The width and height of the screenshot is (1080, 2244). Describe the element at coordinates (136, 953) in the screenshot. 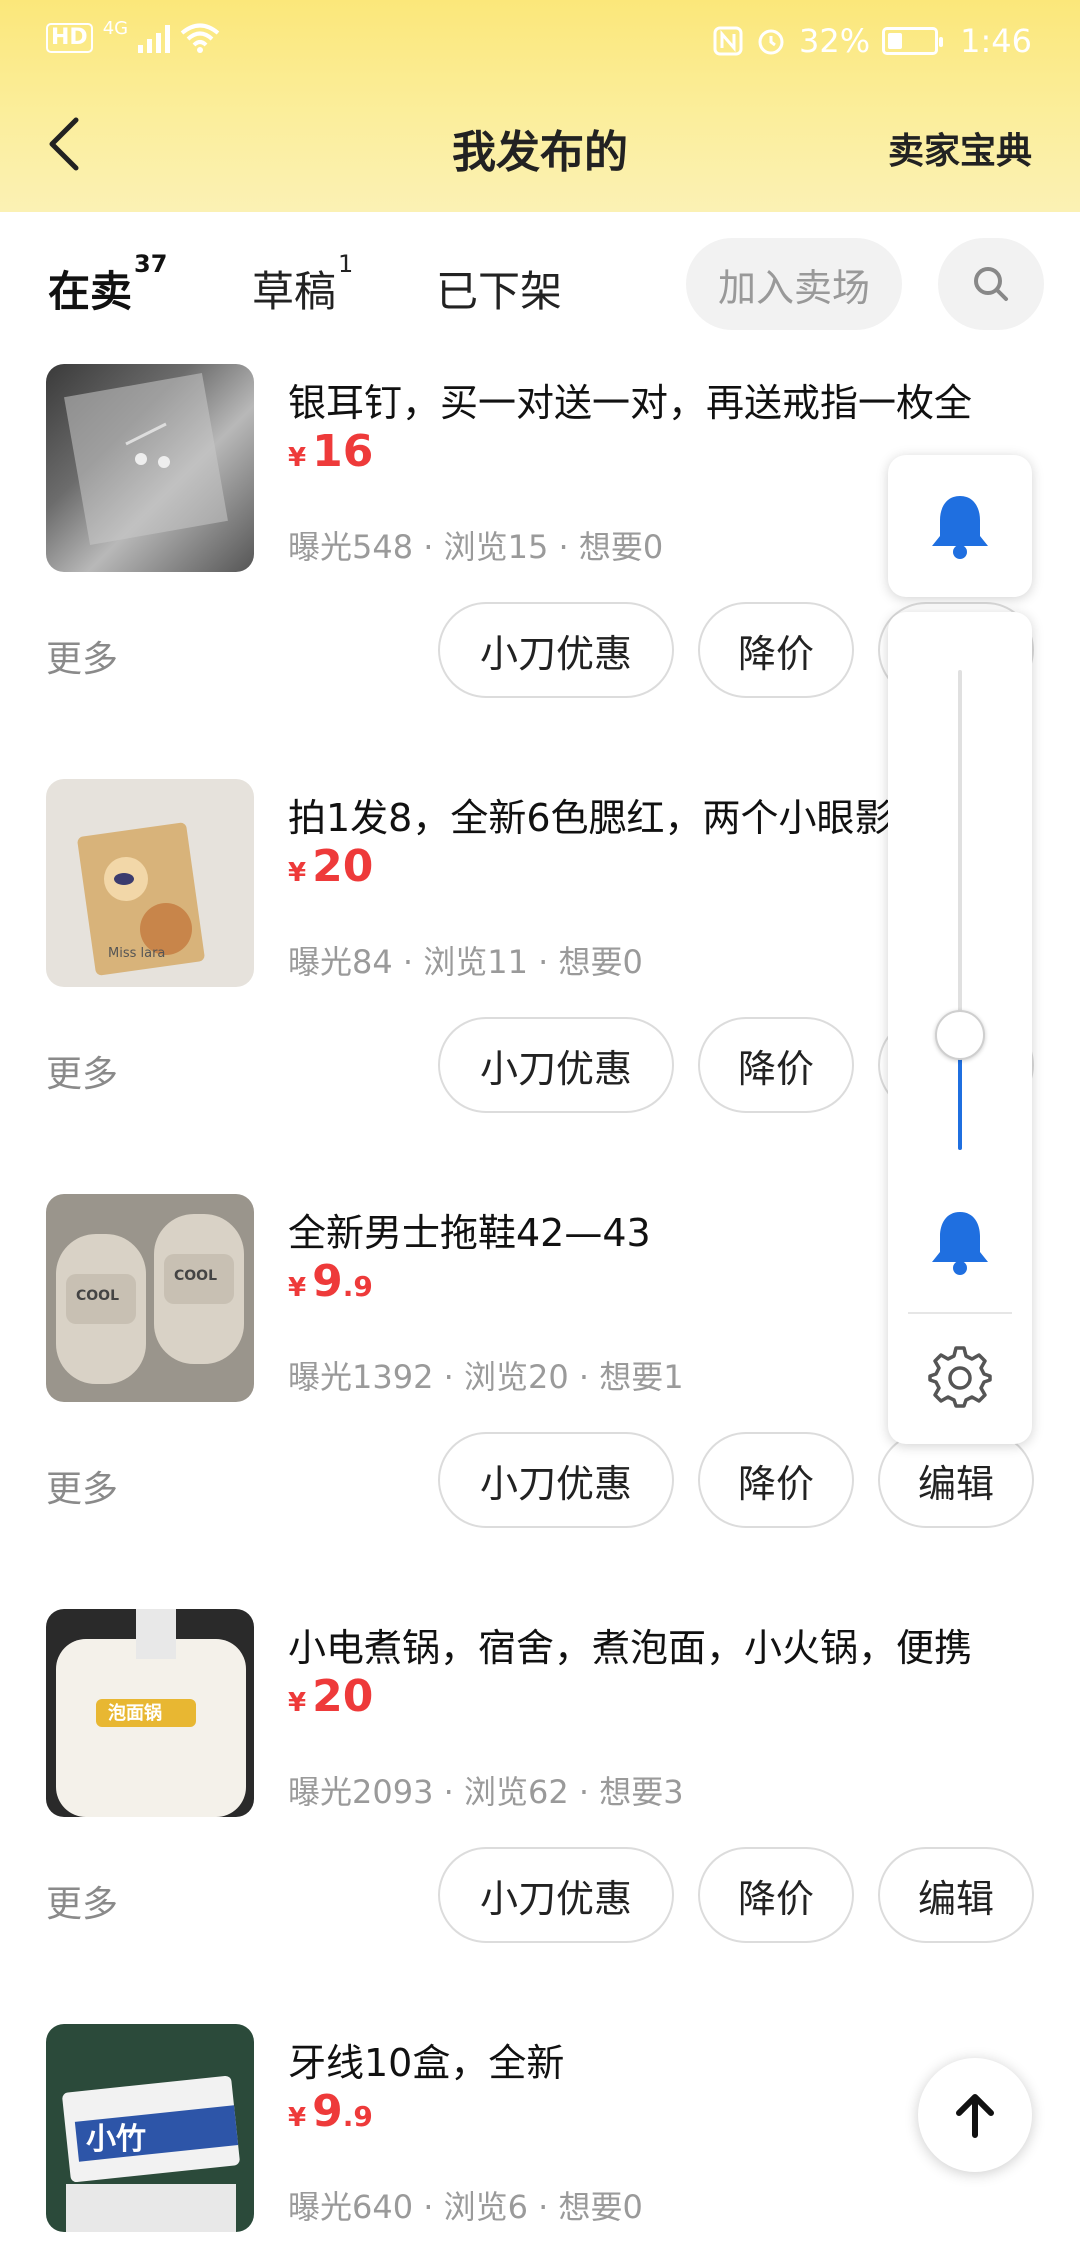

I see `thumbnail-brand: Miss lara` at that location.